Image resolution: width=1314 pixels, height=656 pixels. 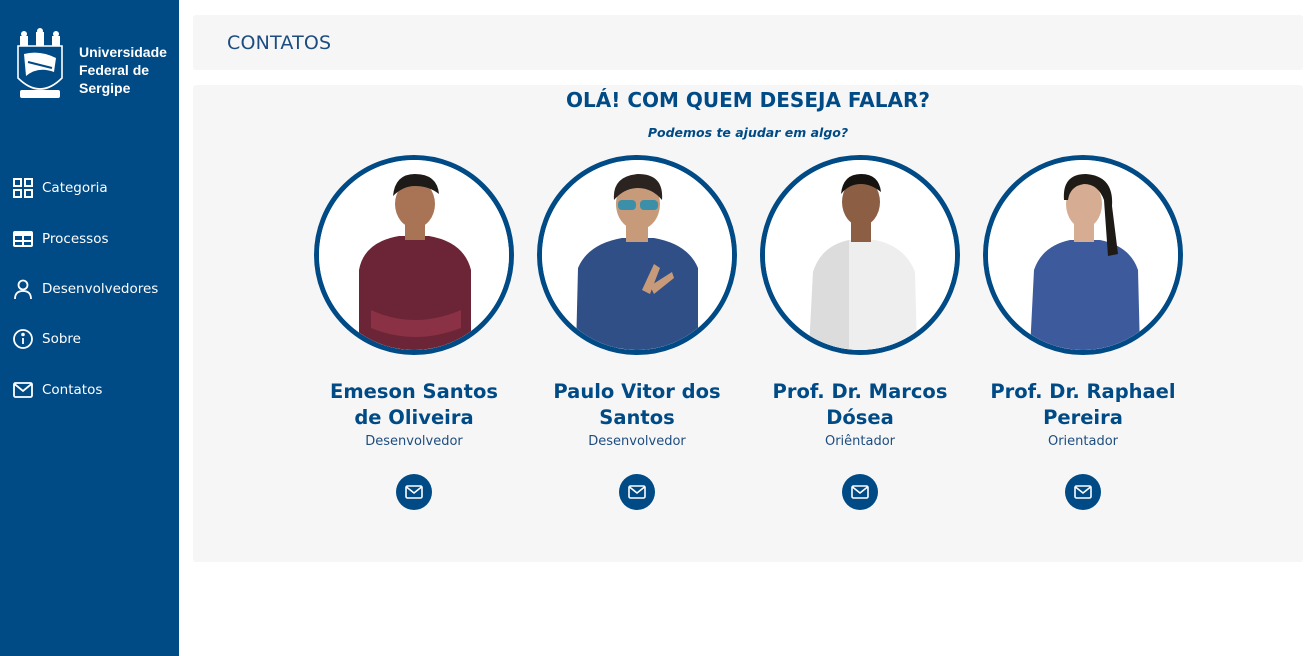 I want to click on contact-name-line2: Dósea, so click(x=860, y=417).